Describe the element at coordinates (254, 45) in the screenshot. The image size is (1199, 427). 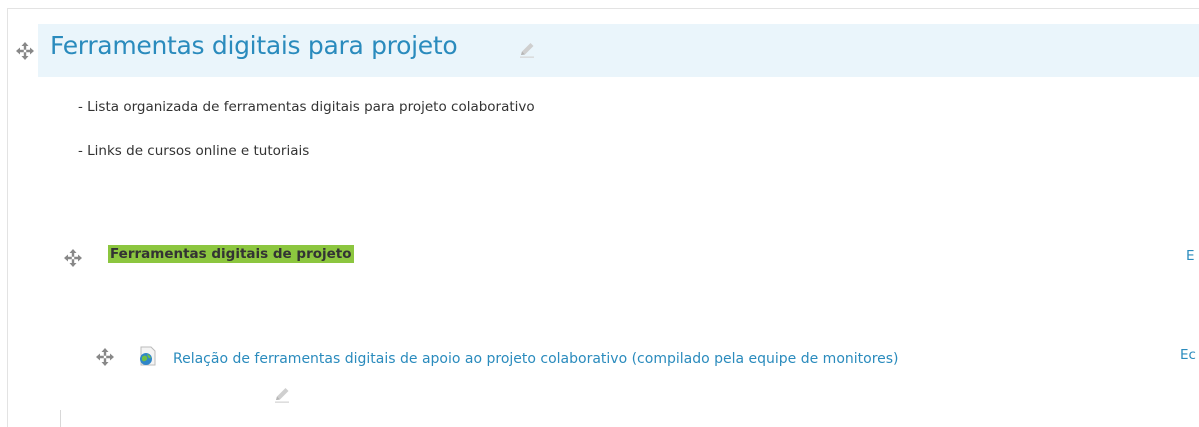
I see `section-title: Ferramentas digitais para projeto` at that location.